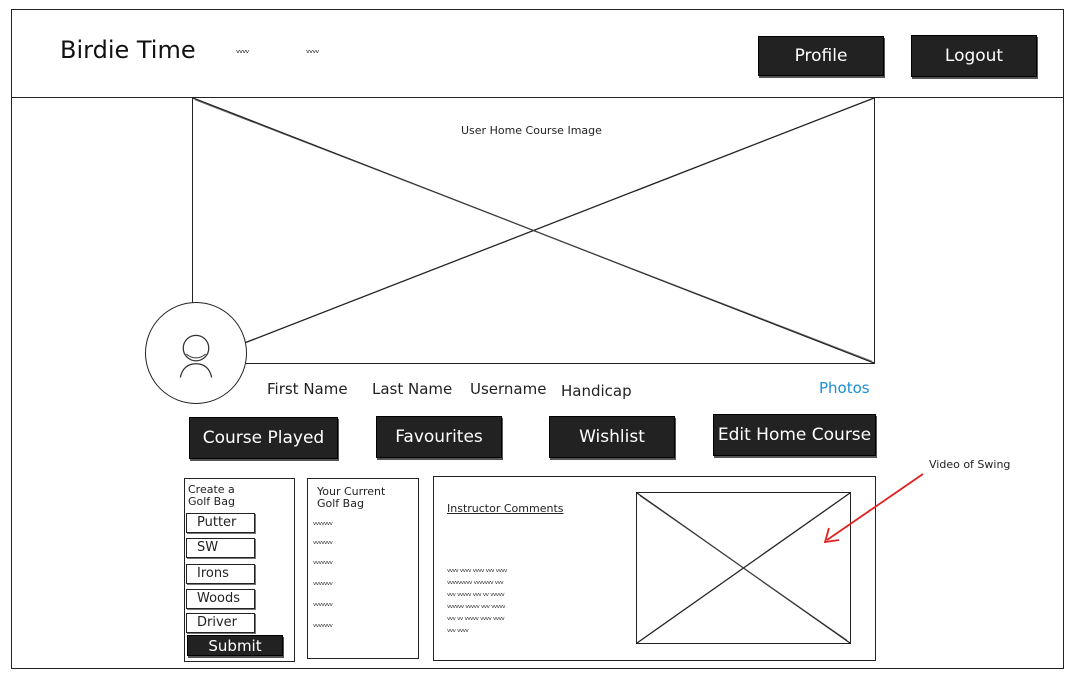 Image resolution: width=1081 pixels, height=677 pixels. What do you see at coordinates (313, 50) in the screenshot?
I see `nav-link-placeholder-2: ᵥᵥᵥᵥ` at bounding box center [313, 50].